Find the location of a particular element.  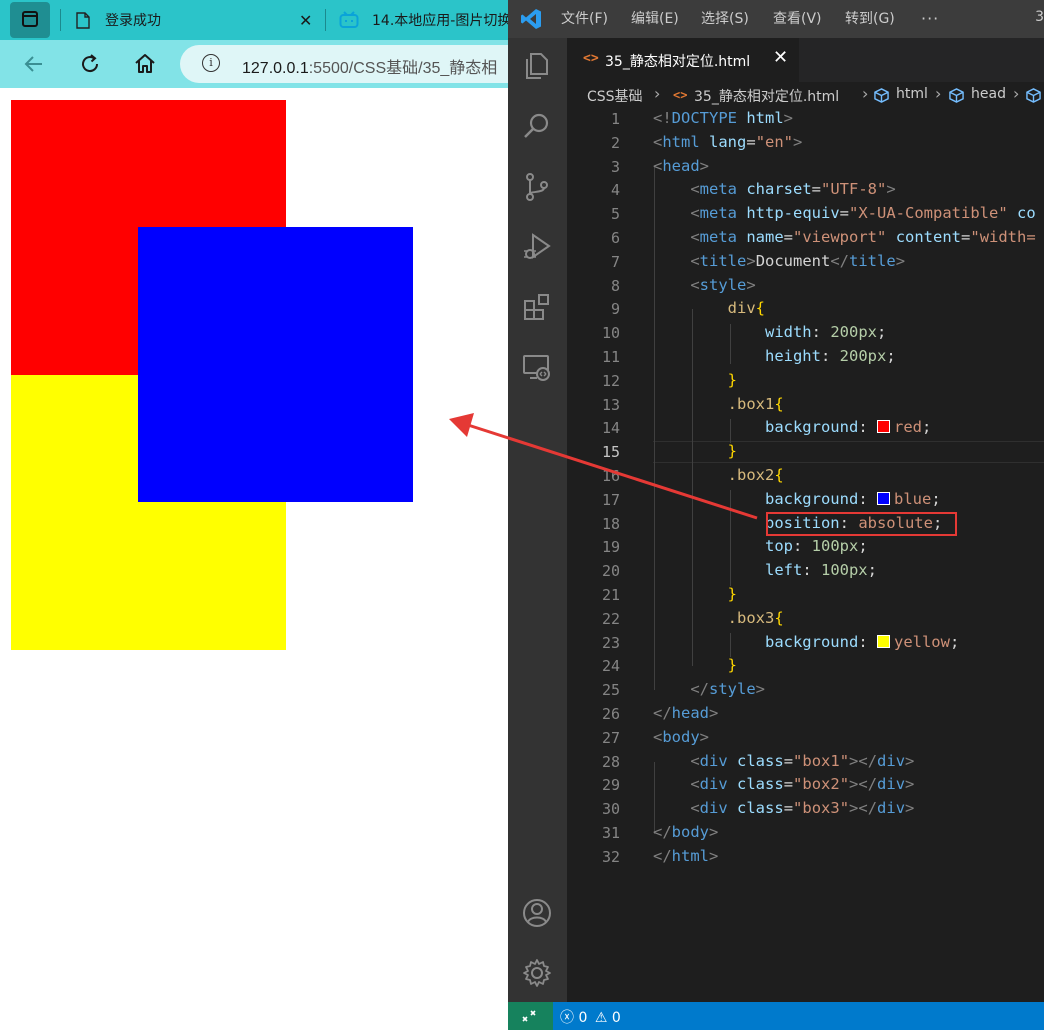

breadcrumb-html: html is located at coordinates (912, 94).